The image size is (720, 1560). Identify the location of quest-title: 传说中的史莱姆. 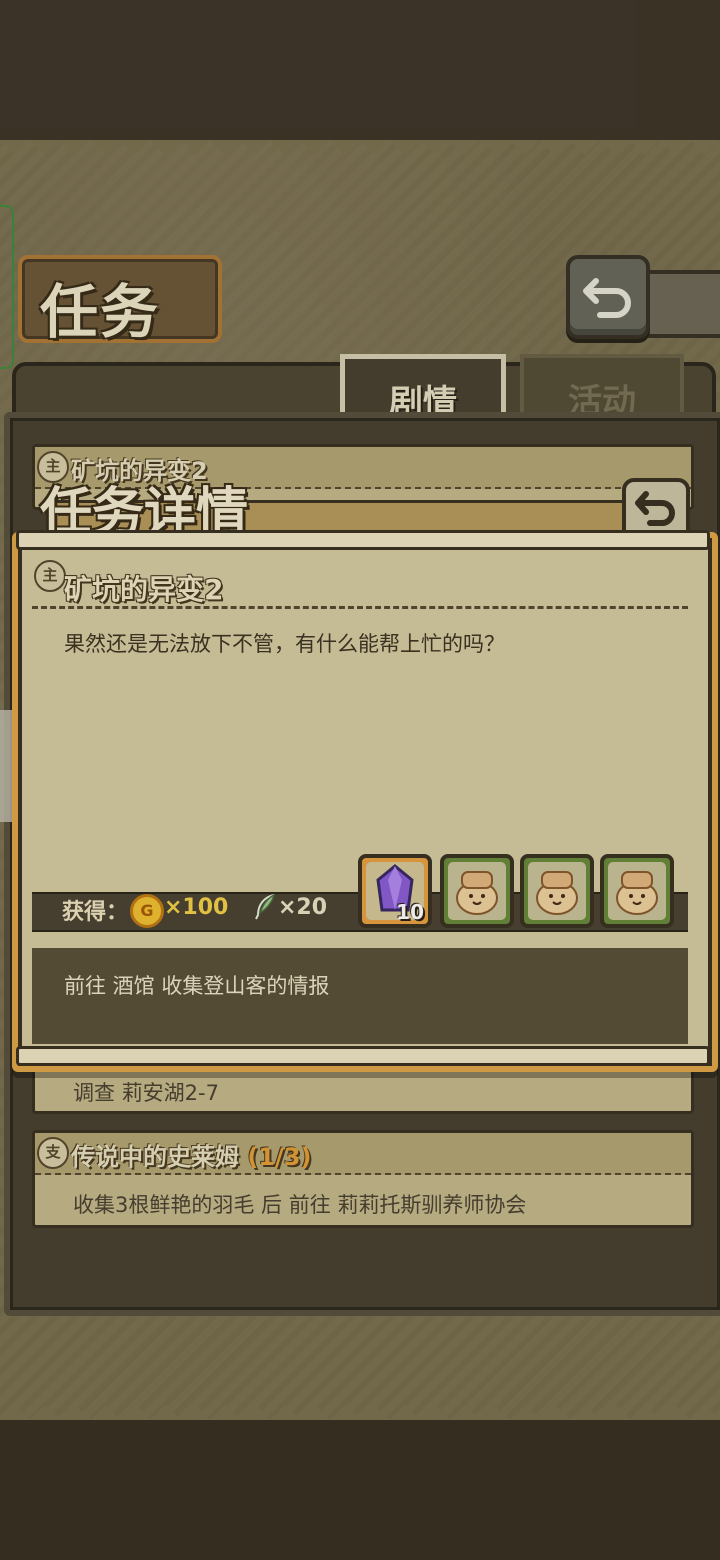
(155, 1157).